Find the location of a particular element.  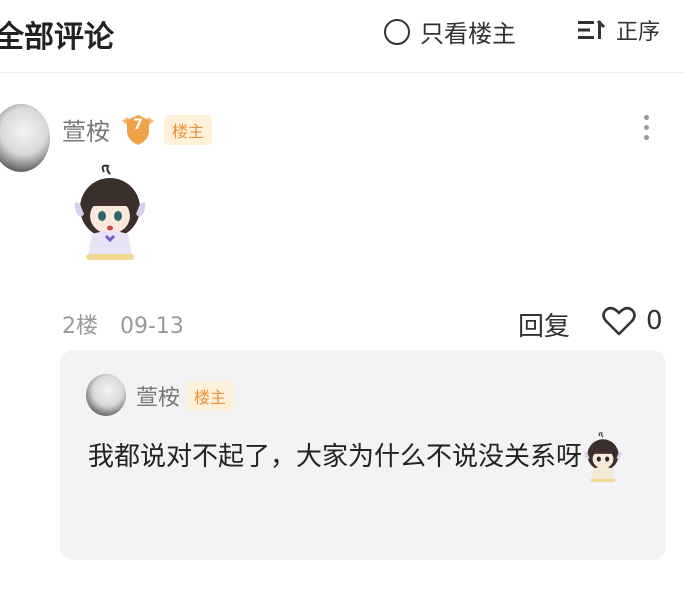

heart-icon is located at coordinates (619, 321).